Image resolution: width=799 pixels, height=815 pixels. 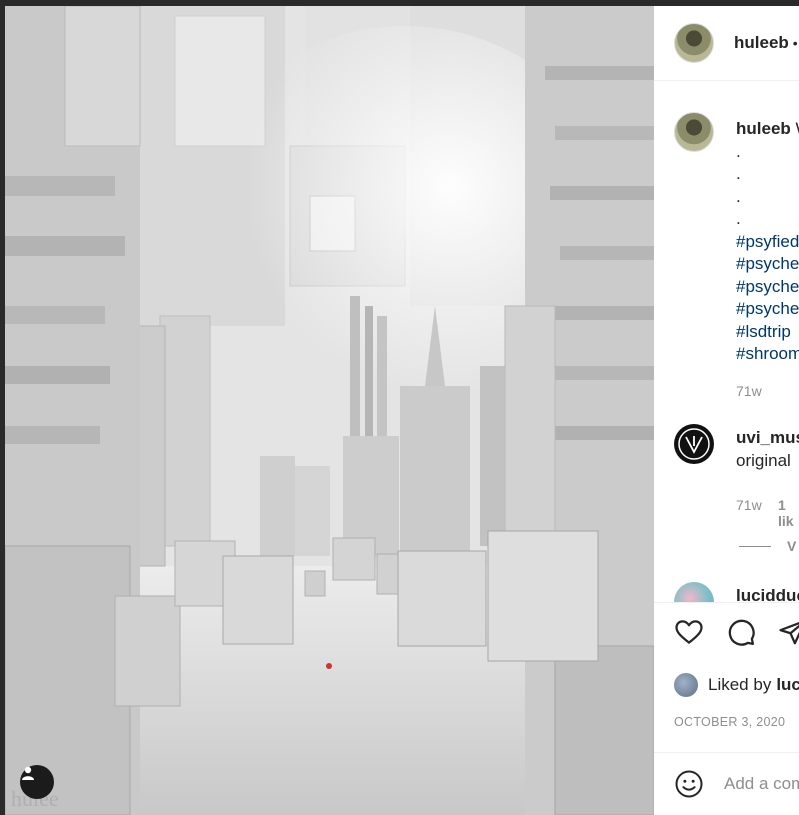 What do you see at coordinates (797, 128) in the screenshot?
I see `caption-body-start: W` at bounding box center [797, 128].